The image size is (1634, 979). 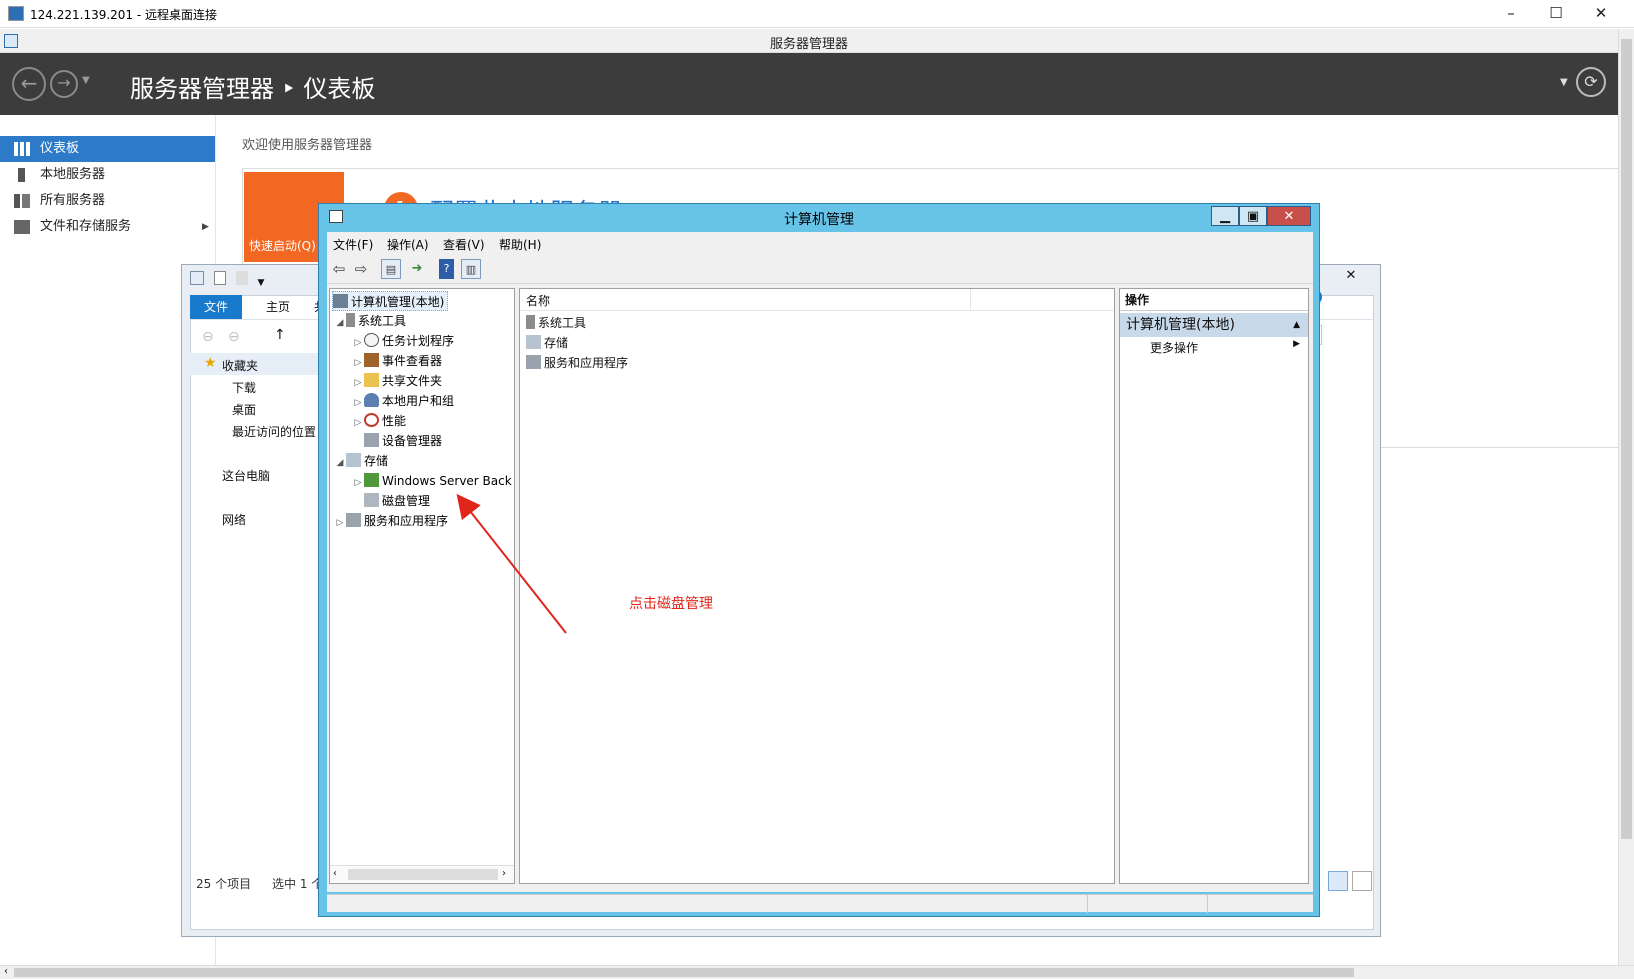 I want to click on annotation-arrow, so click(x=511, y=563).